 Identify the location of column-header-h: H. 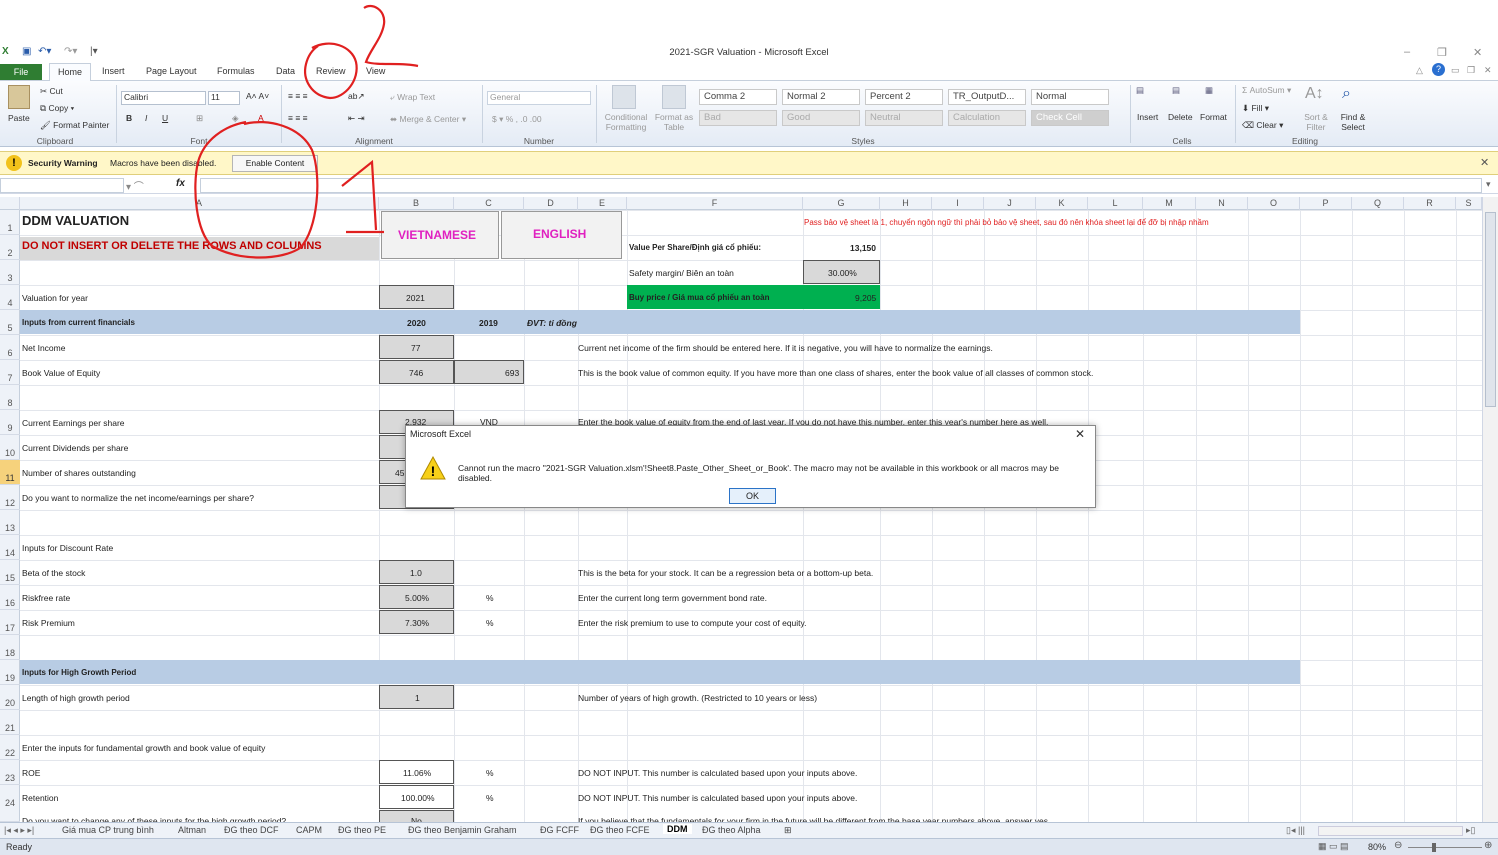
(906, 203).